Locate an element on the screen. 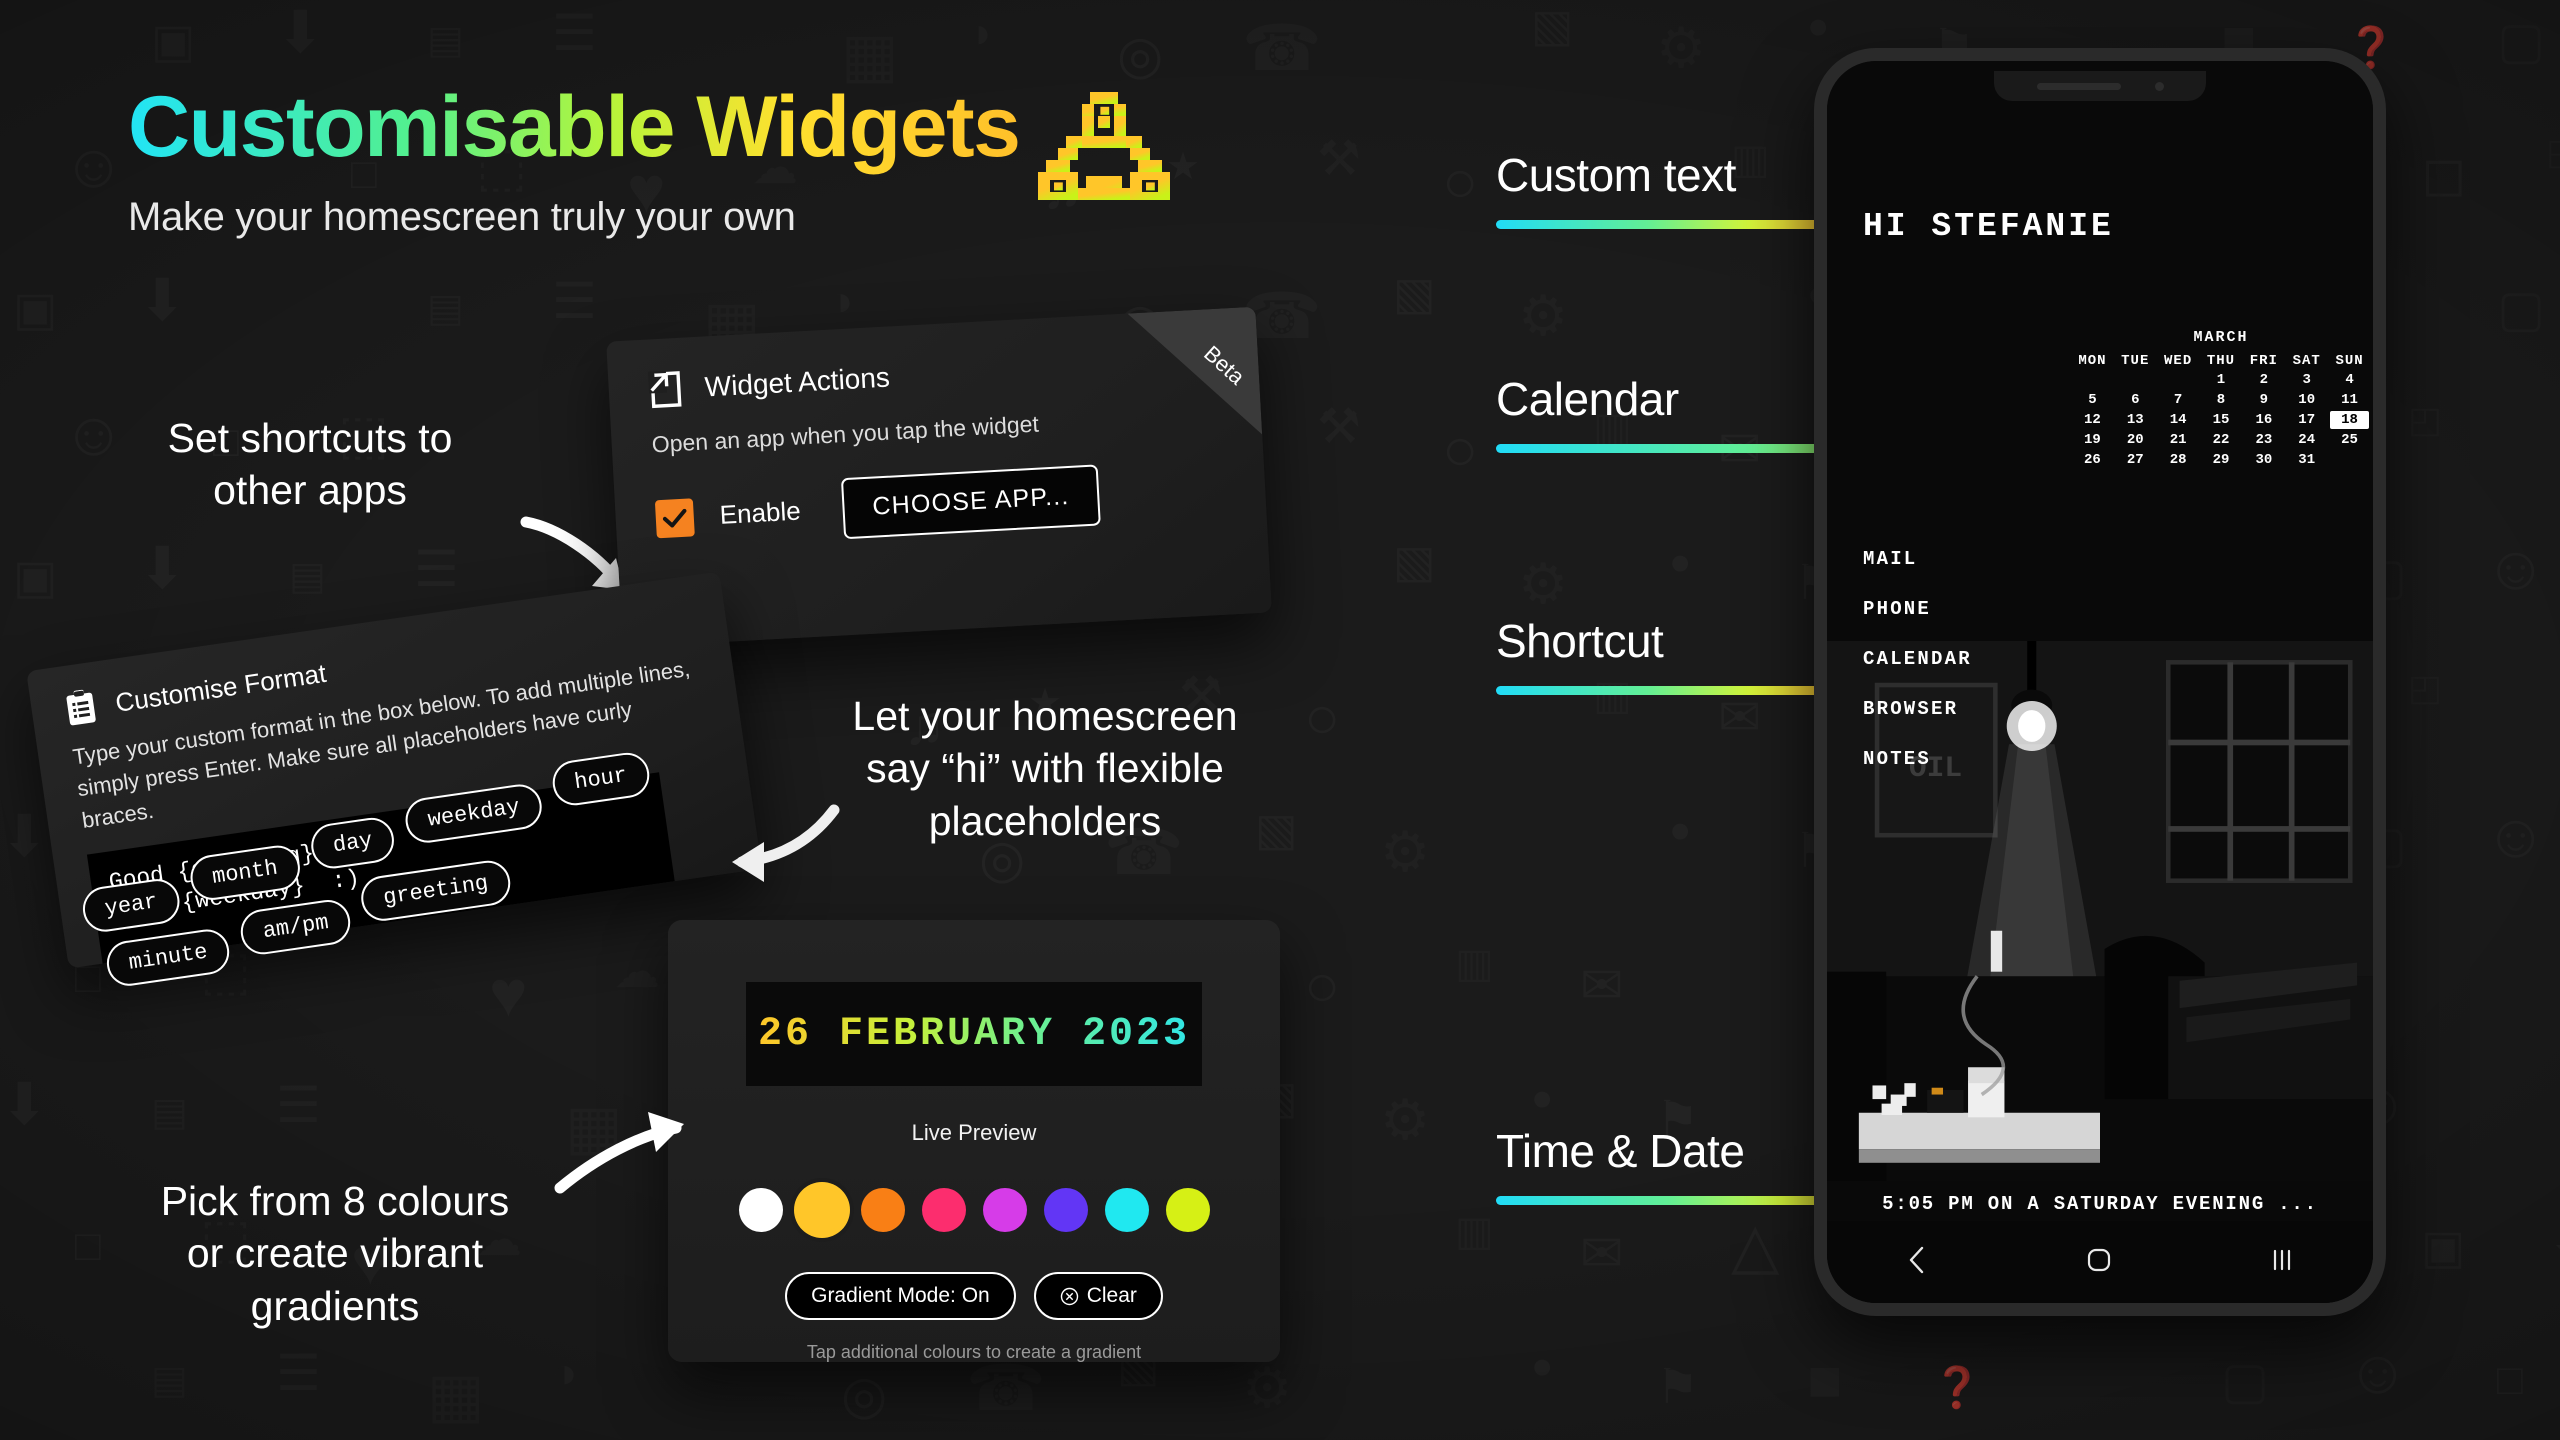 The image size is (2560, 1440). bell-icon: ▥ is located at coordinates (1474, 1231).